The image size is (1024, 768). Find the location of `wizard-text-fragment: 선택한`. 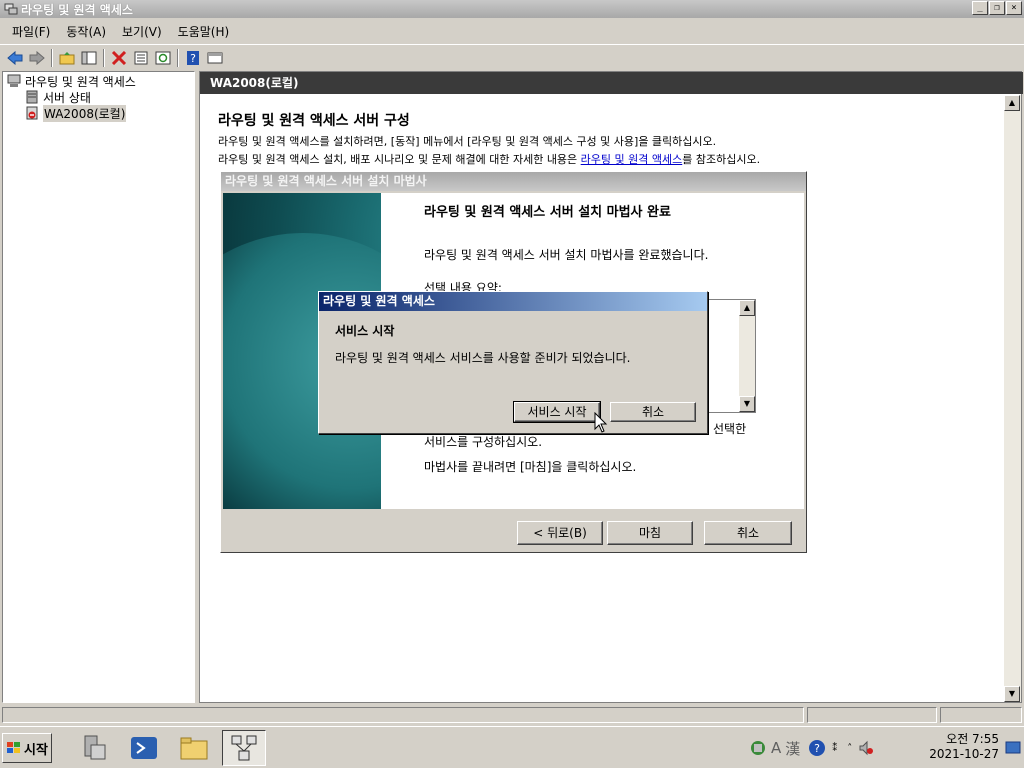

wizard-text-fragment: 선택한 is located at coordinates (730, 429).